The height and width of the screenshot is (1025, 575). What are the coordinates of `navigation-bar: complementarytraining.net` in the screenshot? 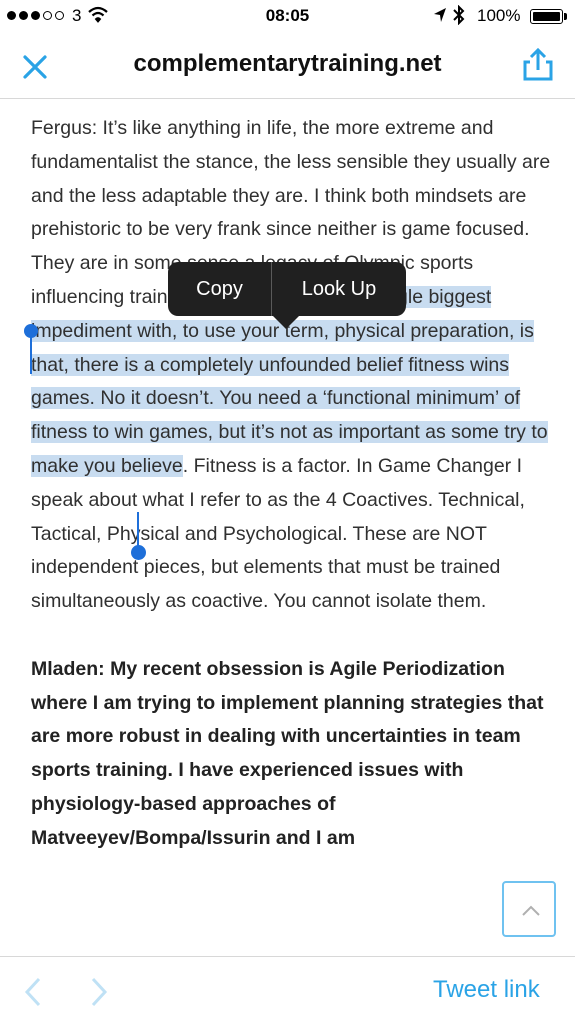 It's located at (287, 65).